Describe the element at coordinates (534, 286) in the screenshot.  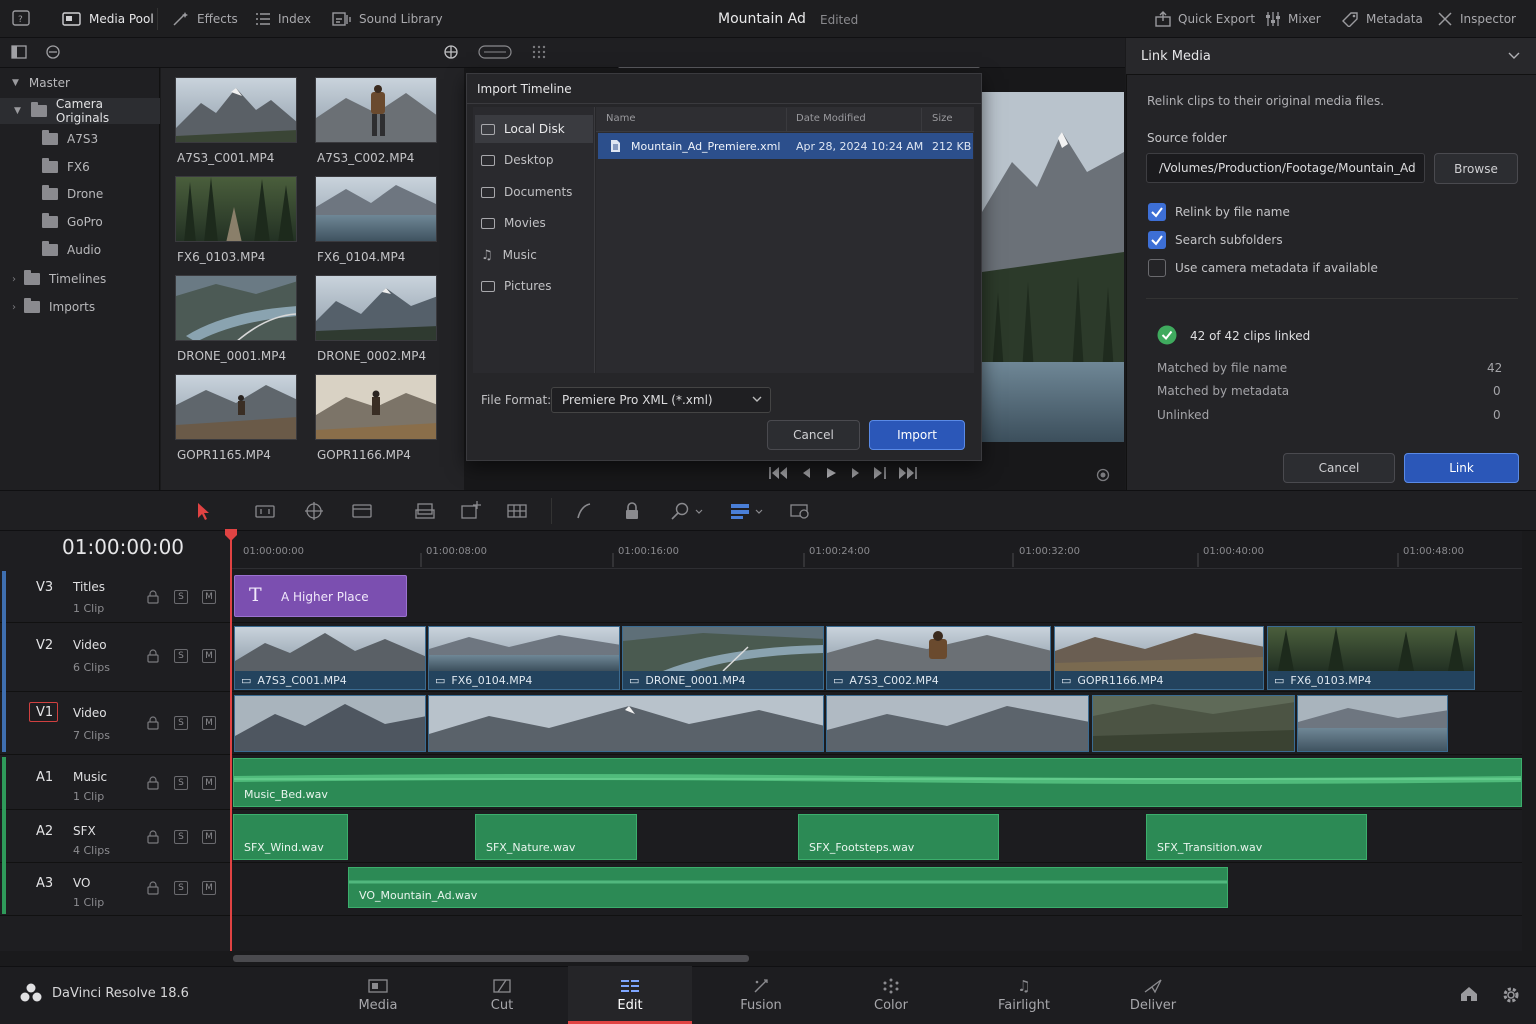
I see `location-pictures: Pictures` at that location.